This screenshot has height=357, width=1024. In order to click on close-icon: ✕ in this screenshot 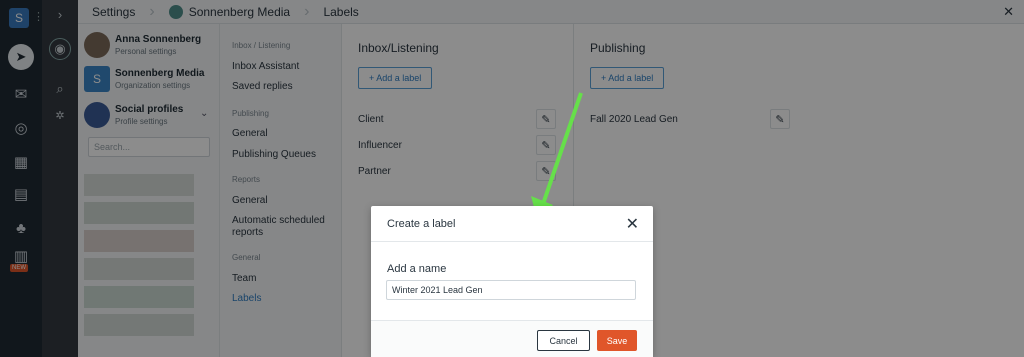, I will do `click(632, 224)`.